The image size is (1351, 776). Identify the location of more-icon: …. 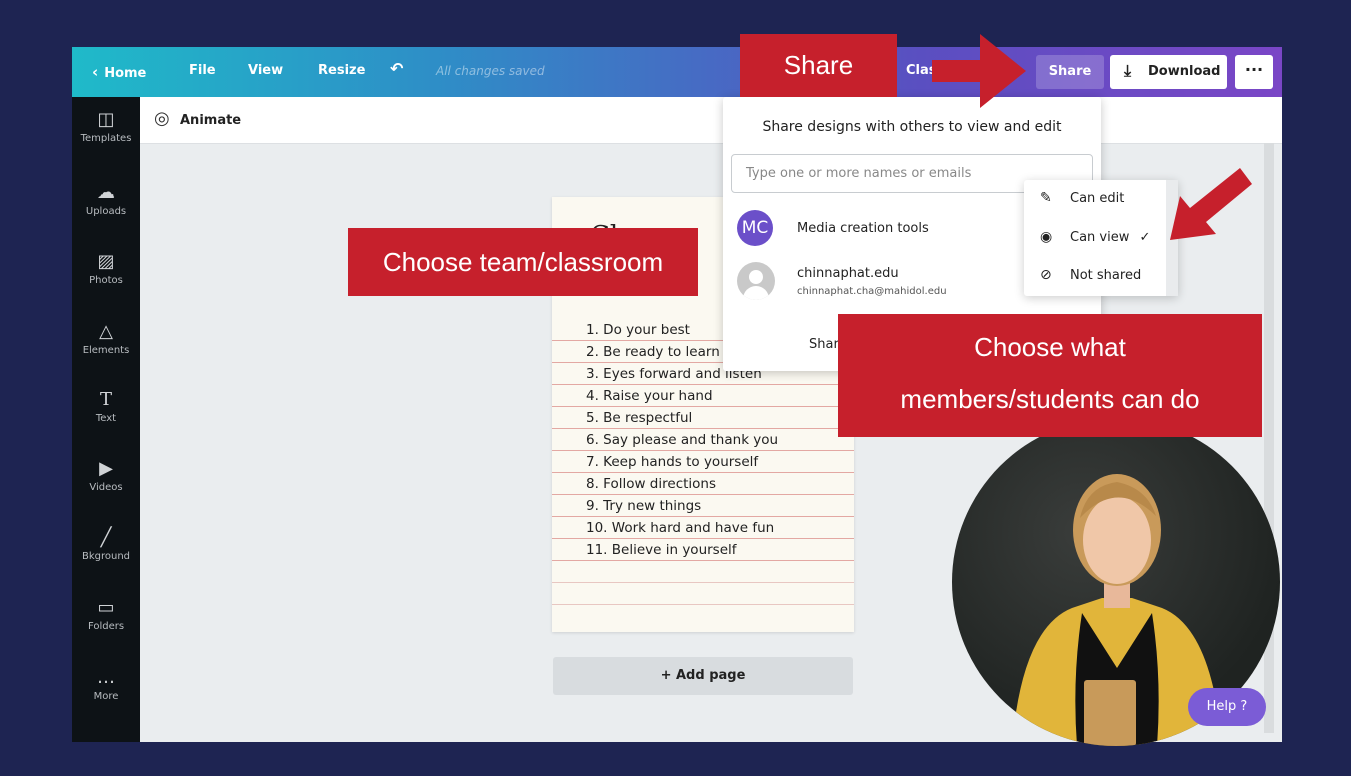
(106, 677).